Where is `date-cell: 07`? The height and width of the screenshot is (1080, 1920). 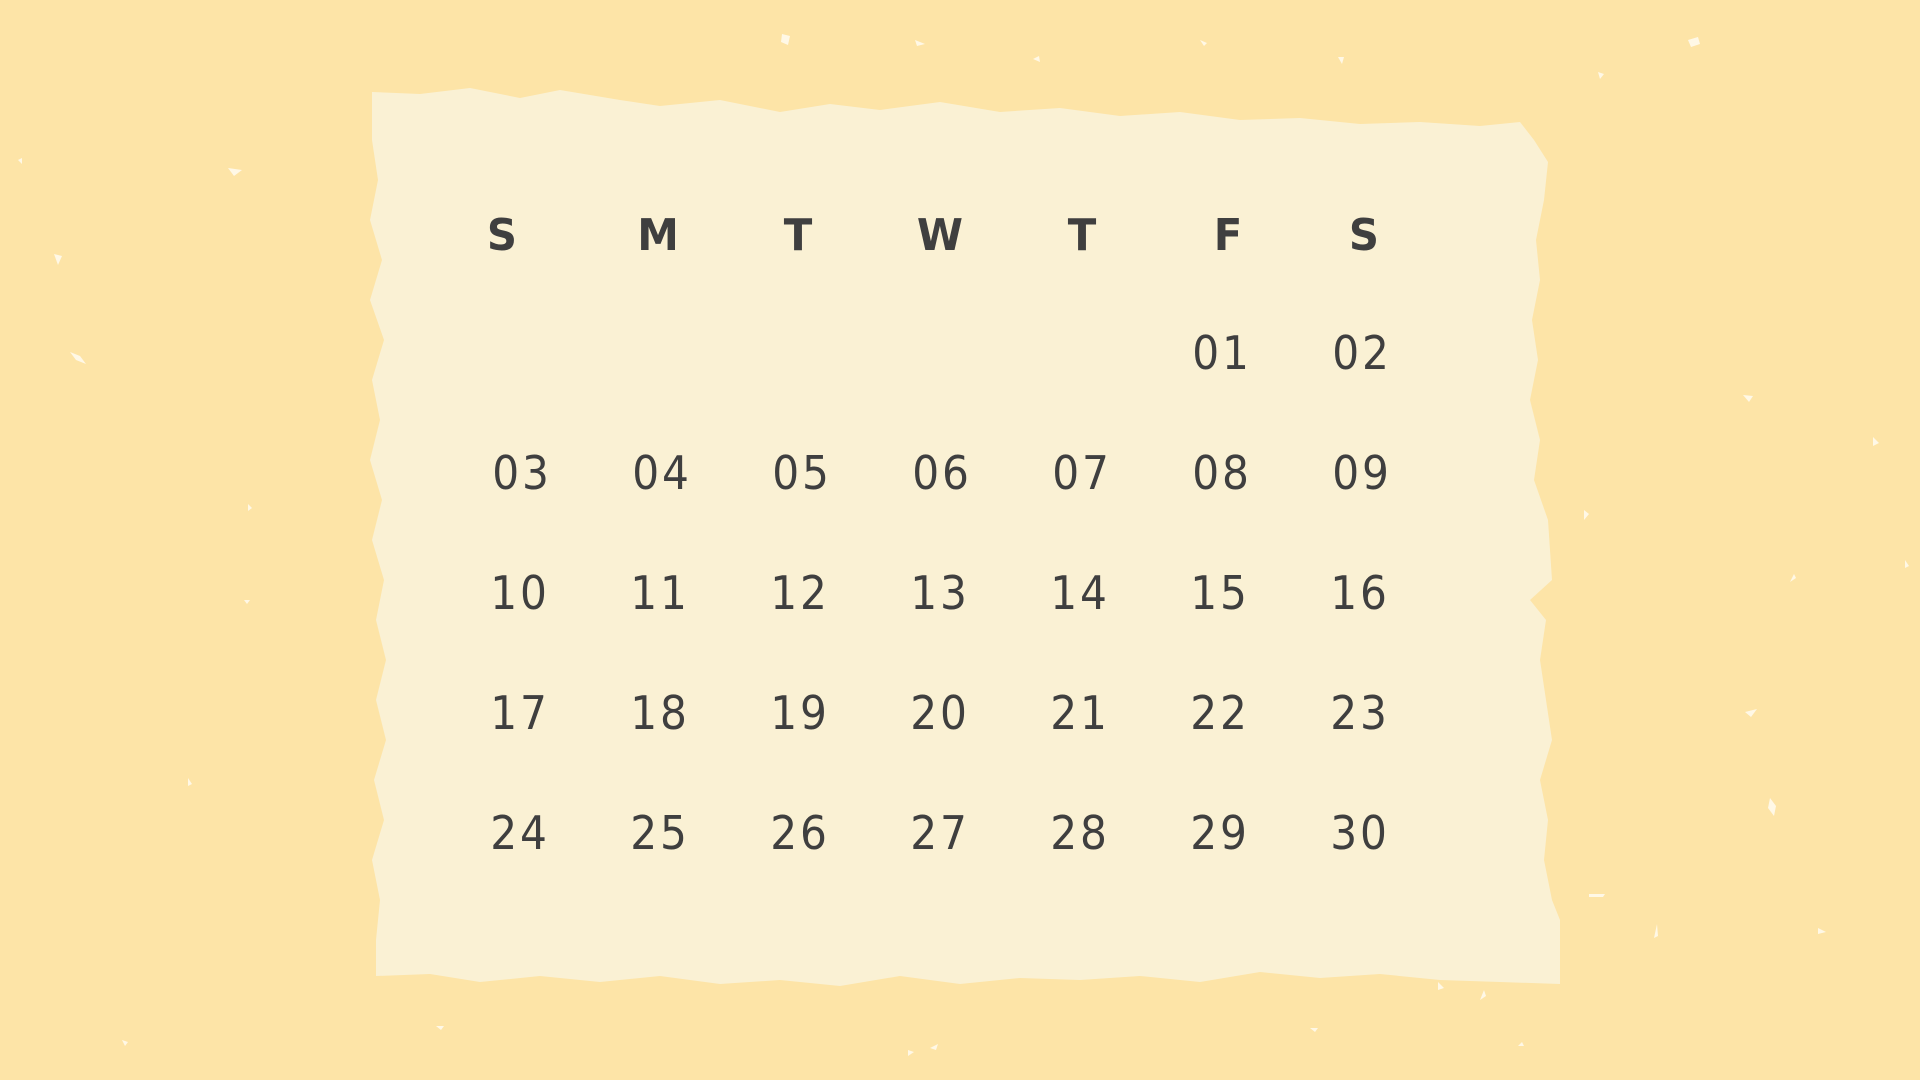 date-cell: 07 is located at coordinates (1082, 473).